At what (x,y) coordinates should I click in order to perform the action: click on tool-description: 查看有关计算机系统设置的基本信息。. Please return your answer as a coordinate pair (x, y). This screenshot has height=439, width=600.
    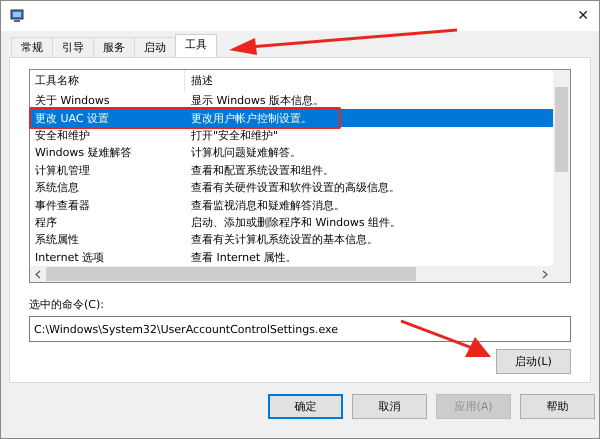
    Looking at the image, I should click on (284, 240).